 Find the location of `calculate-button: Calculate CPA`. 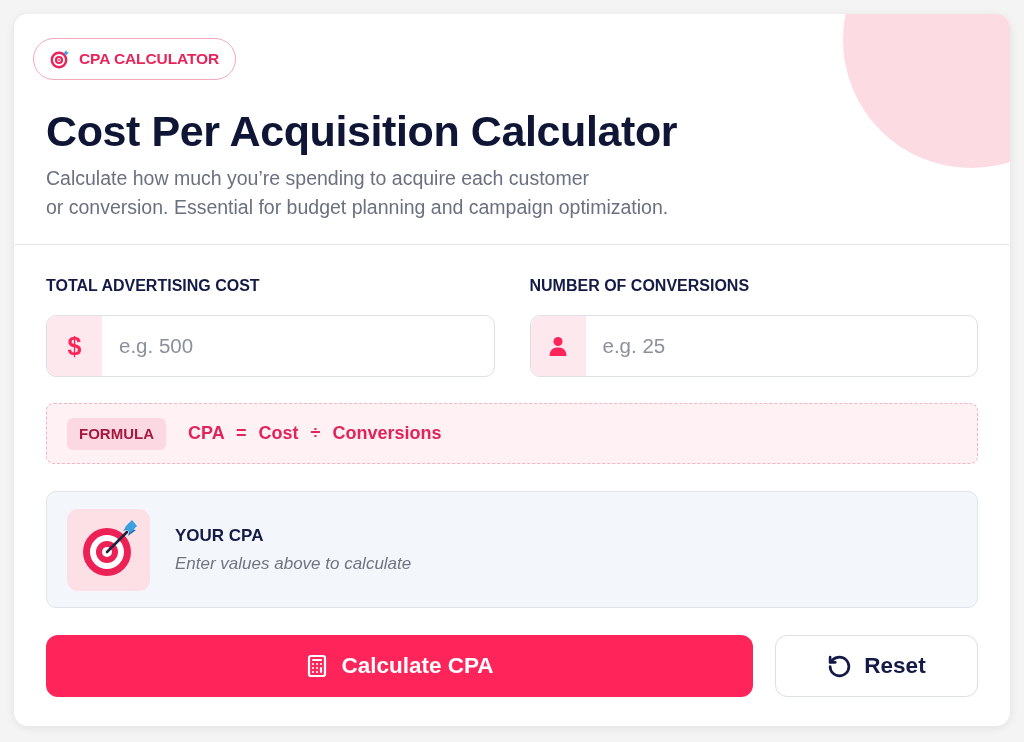

calculate-button: Calculate CPA is located at coordinates (399, 666).